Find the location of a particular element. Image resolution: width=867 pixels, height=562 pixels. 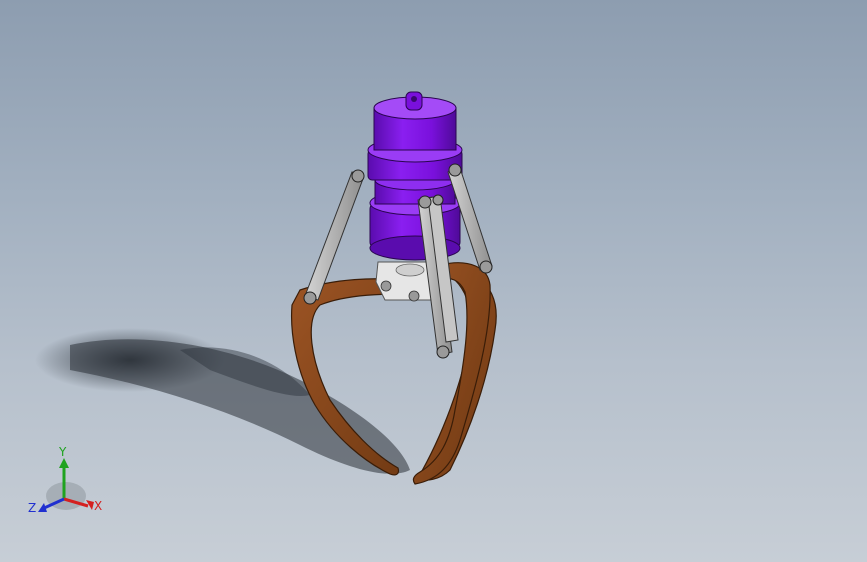

triad-y-label: Y is located at coordinates (62, 452).